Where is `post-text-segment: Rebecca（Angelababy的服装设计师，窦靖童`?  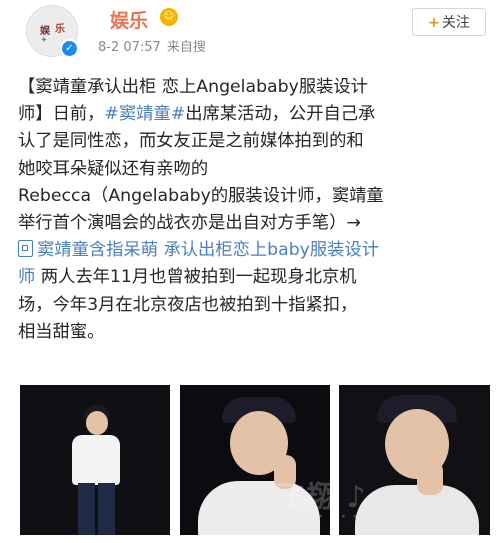
post-text-segment: Rebecca（Angelababy的服装设计师，窦靖童 is located at coordinates (201, 195).